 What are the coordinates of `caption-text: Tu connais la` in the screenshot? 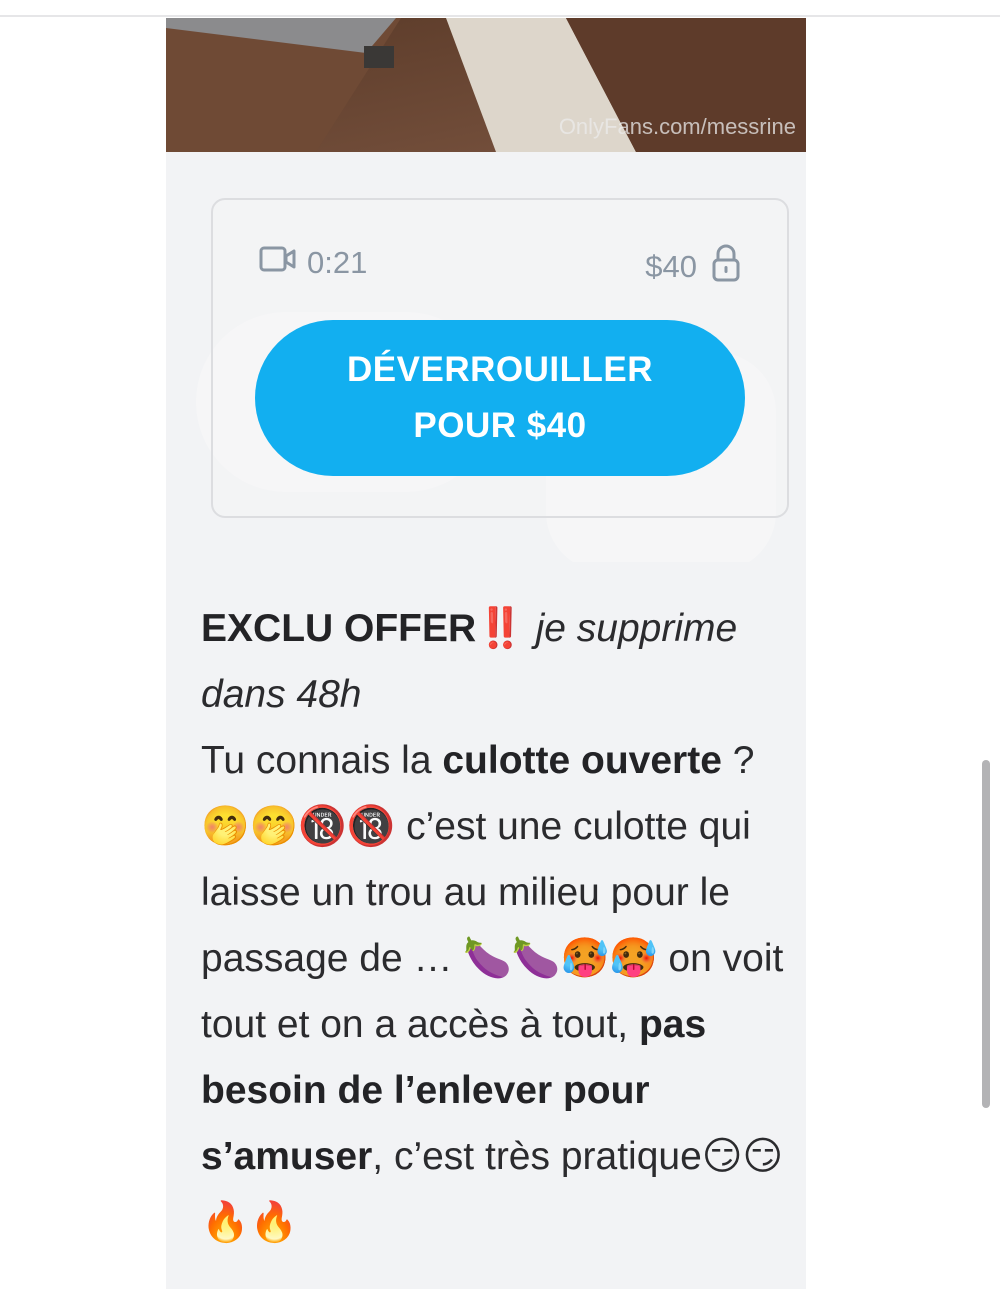 It's located at (322, 760).